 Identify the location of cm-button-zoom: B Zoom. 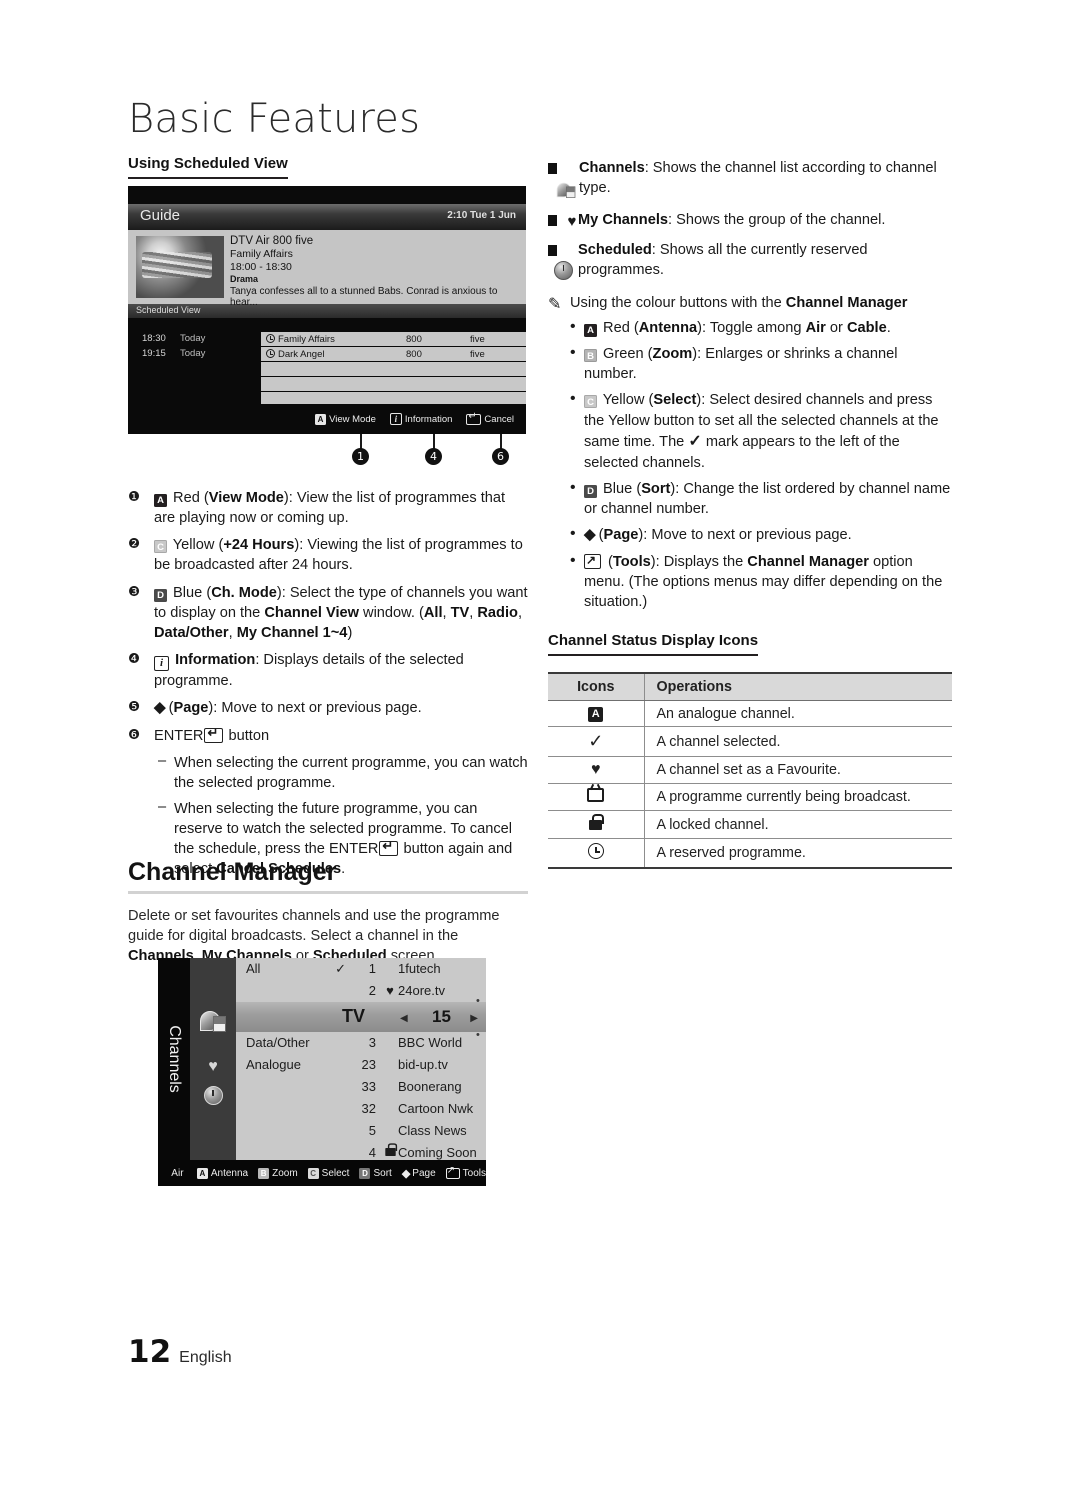
(278, 1173).